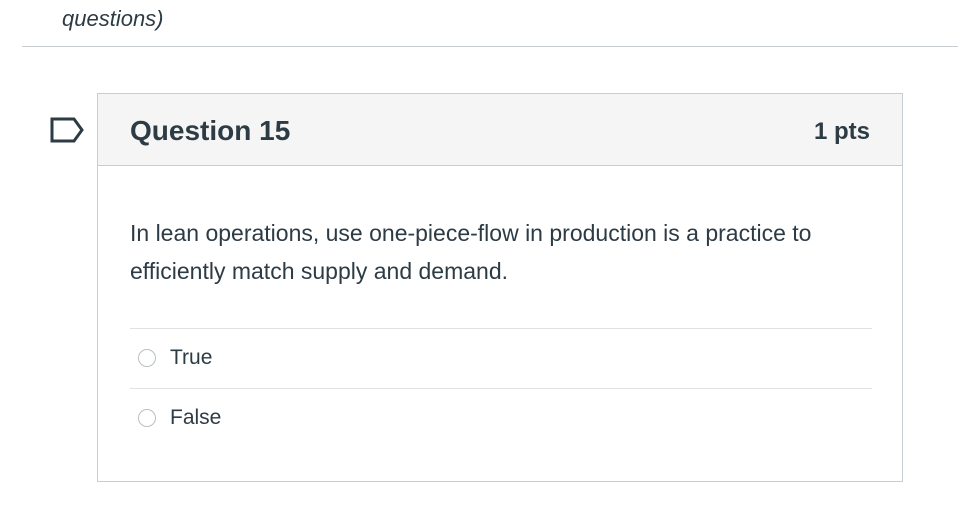 Image resolution: width=958 pixels, height=518 pixels. Describe the element at coordinates (113, 18) in the screenshot. I see `quiz-instructions-fragment: questions)` at that location.